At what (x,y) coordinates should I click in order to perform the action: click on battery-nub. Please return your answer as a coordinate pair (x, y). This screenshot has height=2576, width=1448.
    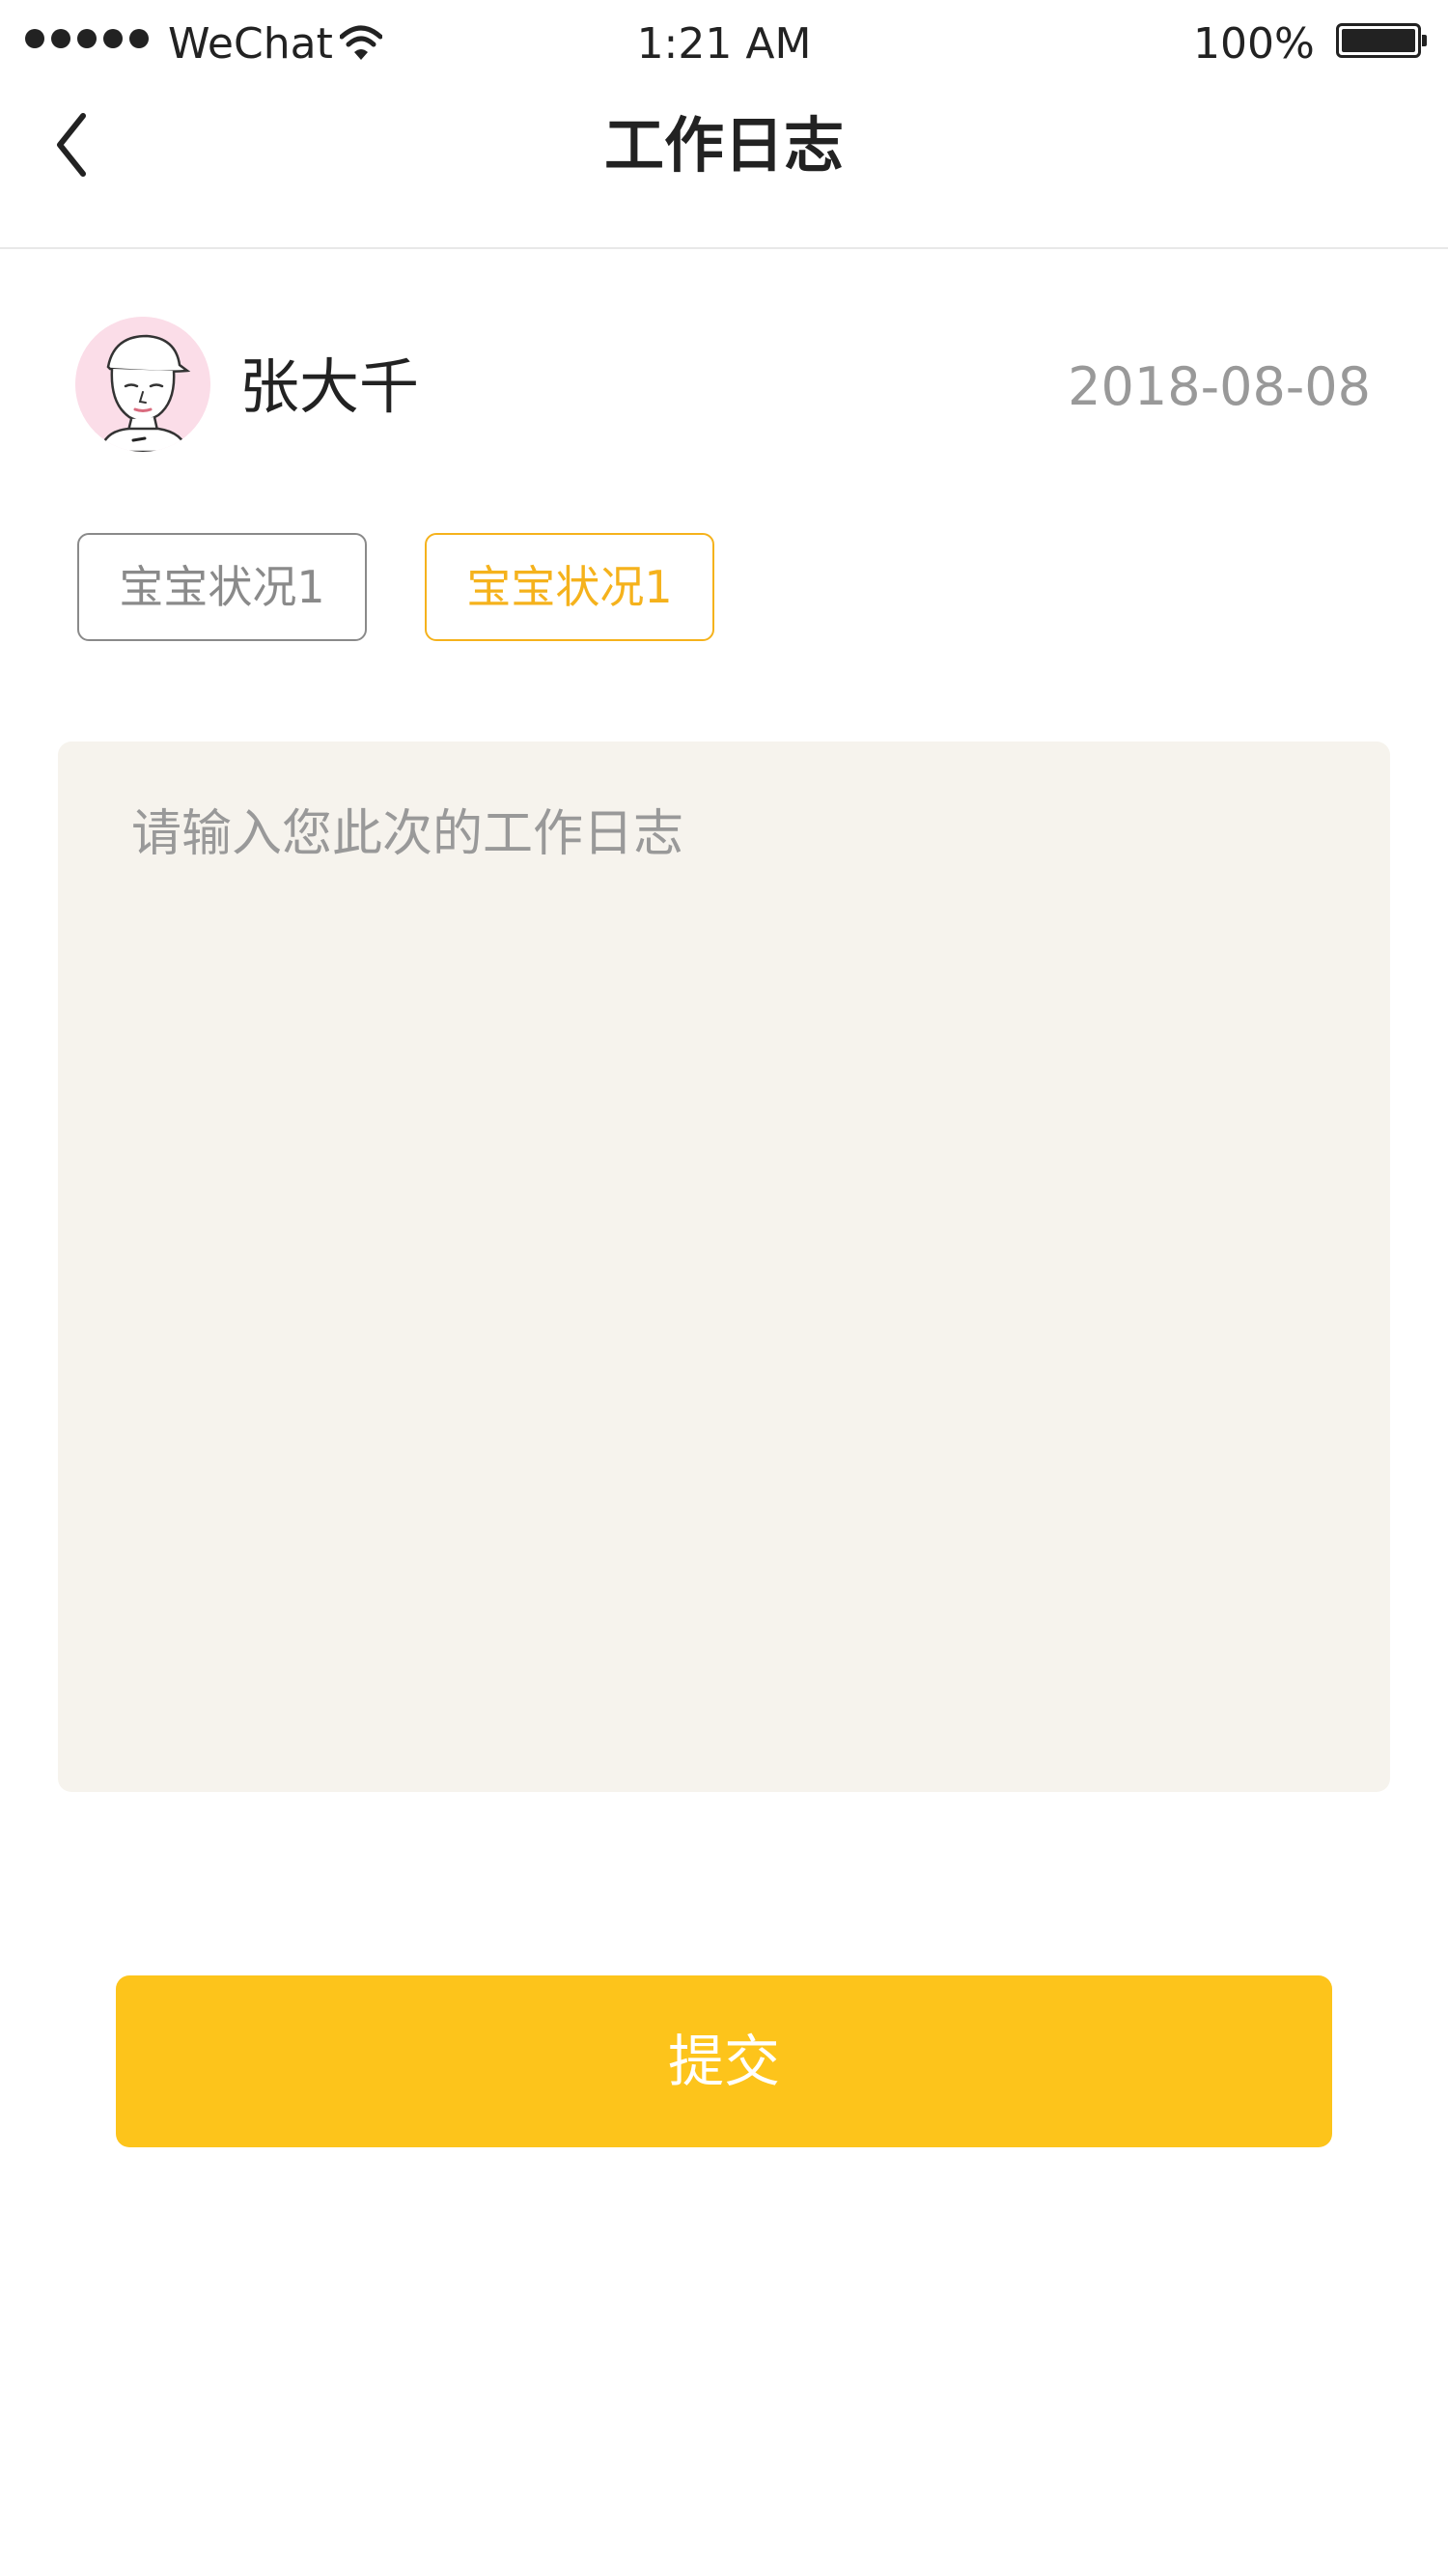
    Looking at the image, I should click on (1425, 41).